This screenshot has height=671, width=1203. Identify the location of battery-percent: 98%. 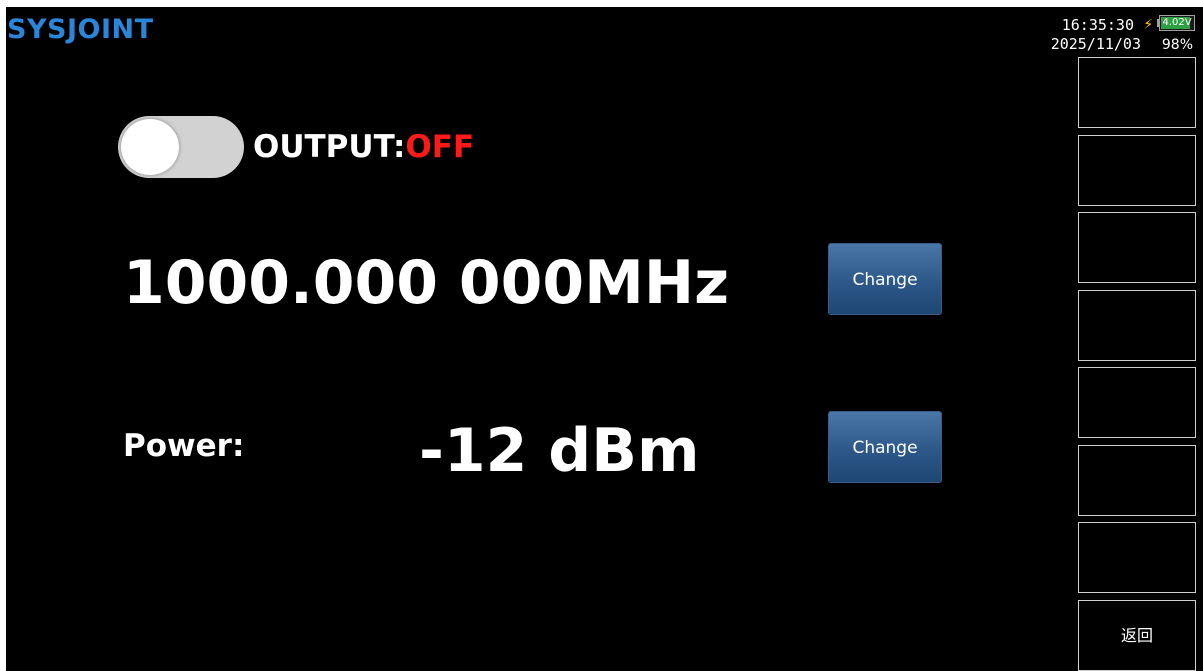
(1177, 45).